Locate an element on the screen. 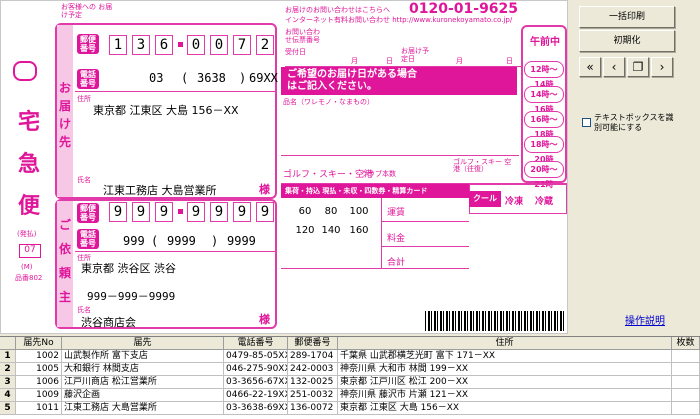 Image resolution: width=700 pixels, height=419 pixels. table-cell: 大和銀行 林間支店 is located at coordinates (143, 369).